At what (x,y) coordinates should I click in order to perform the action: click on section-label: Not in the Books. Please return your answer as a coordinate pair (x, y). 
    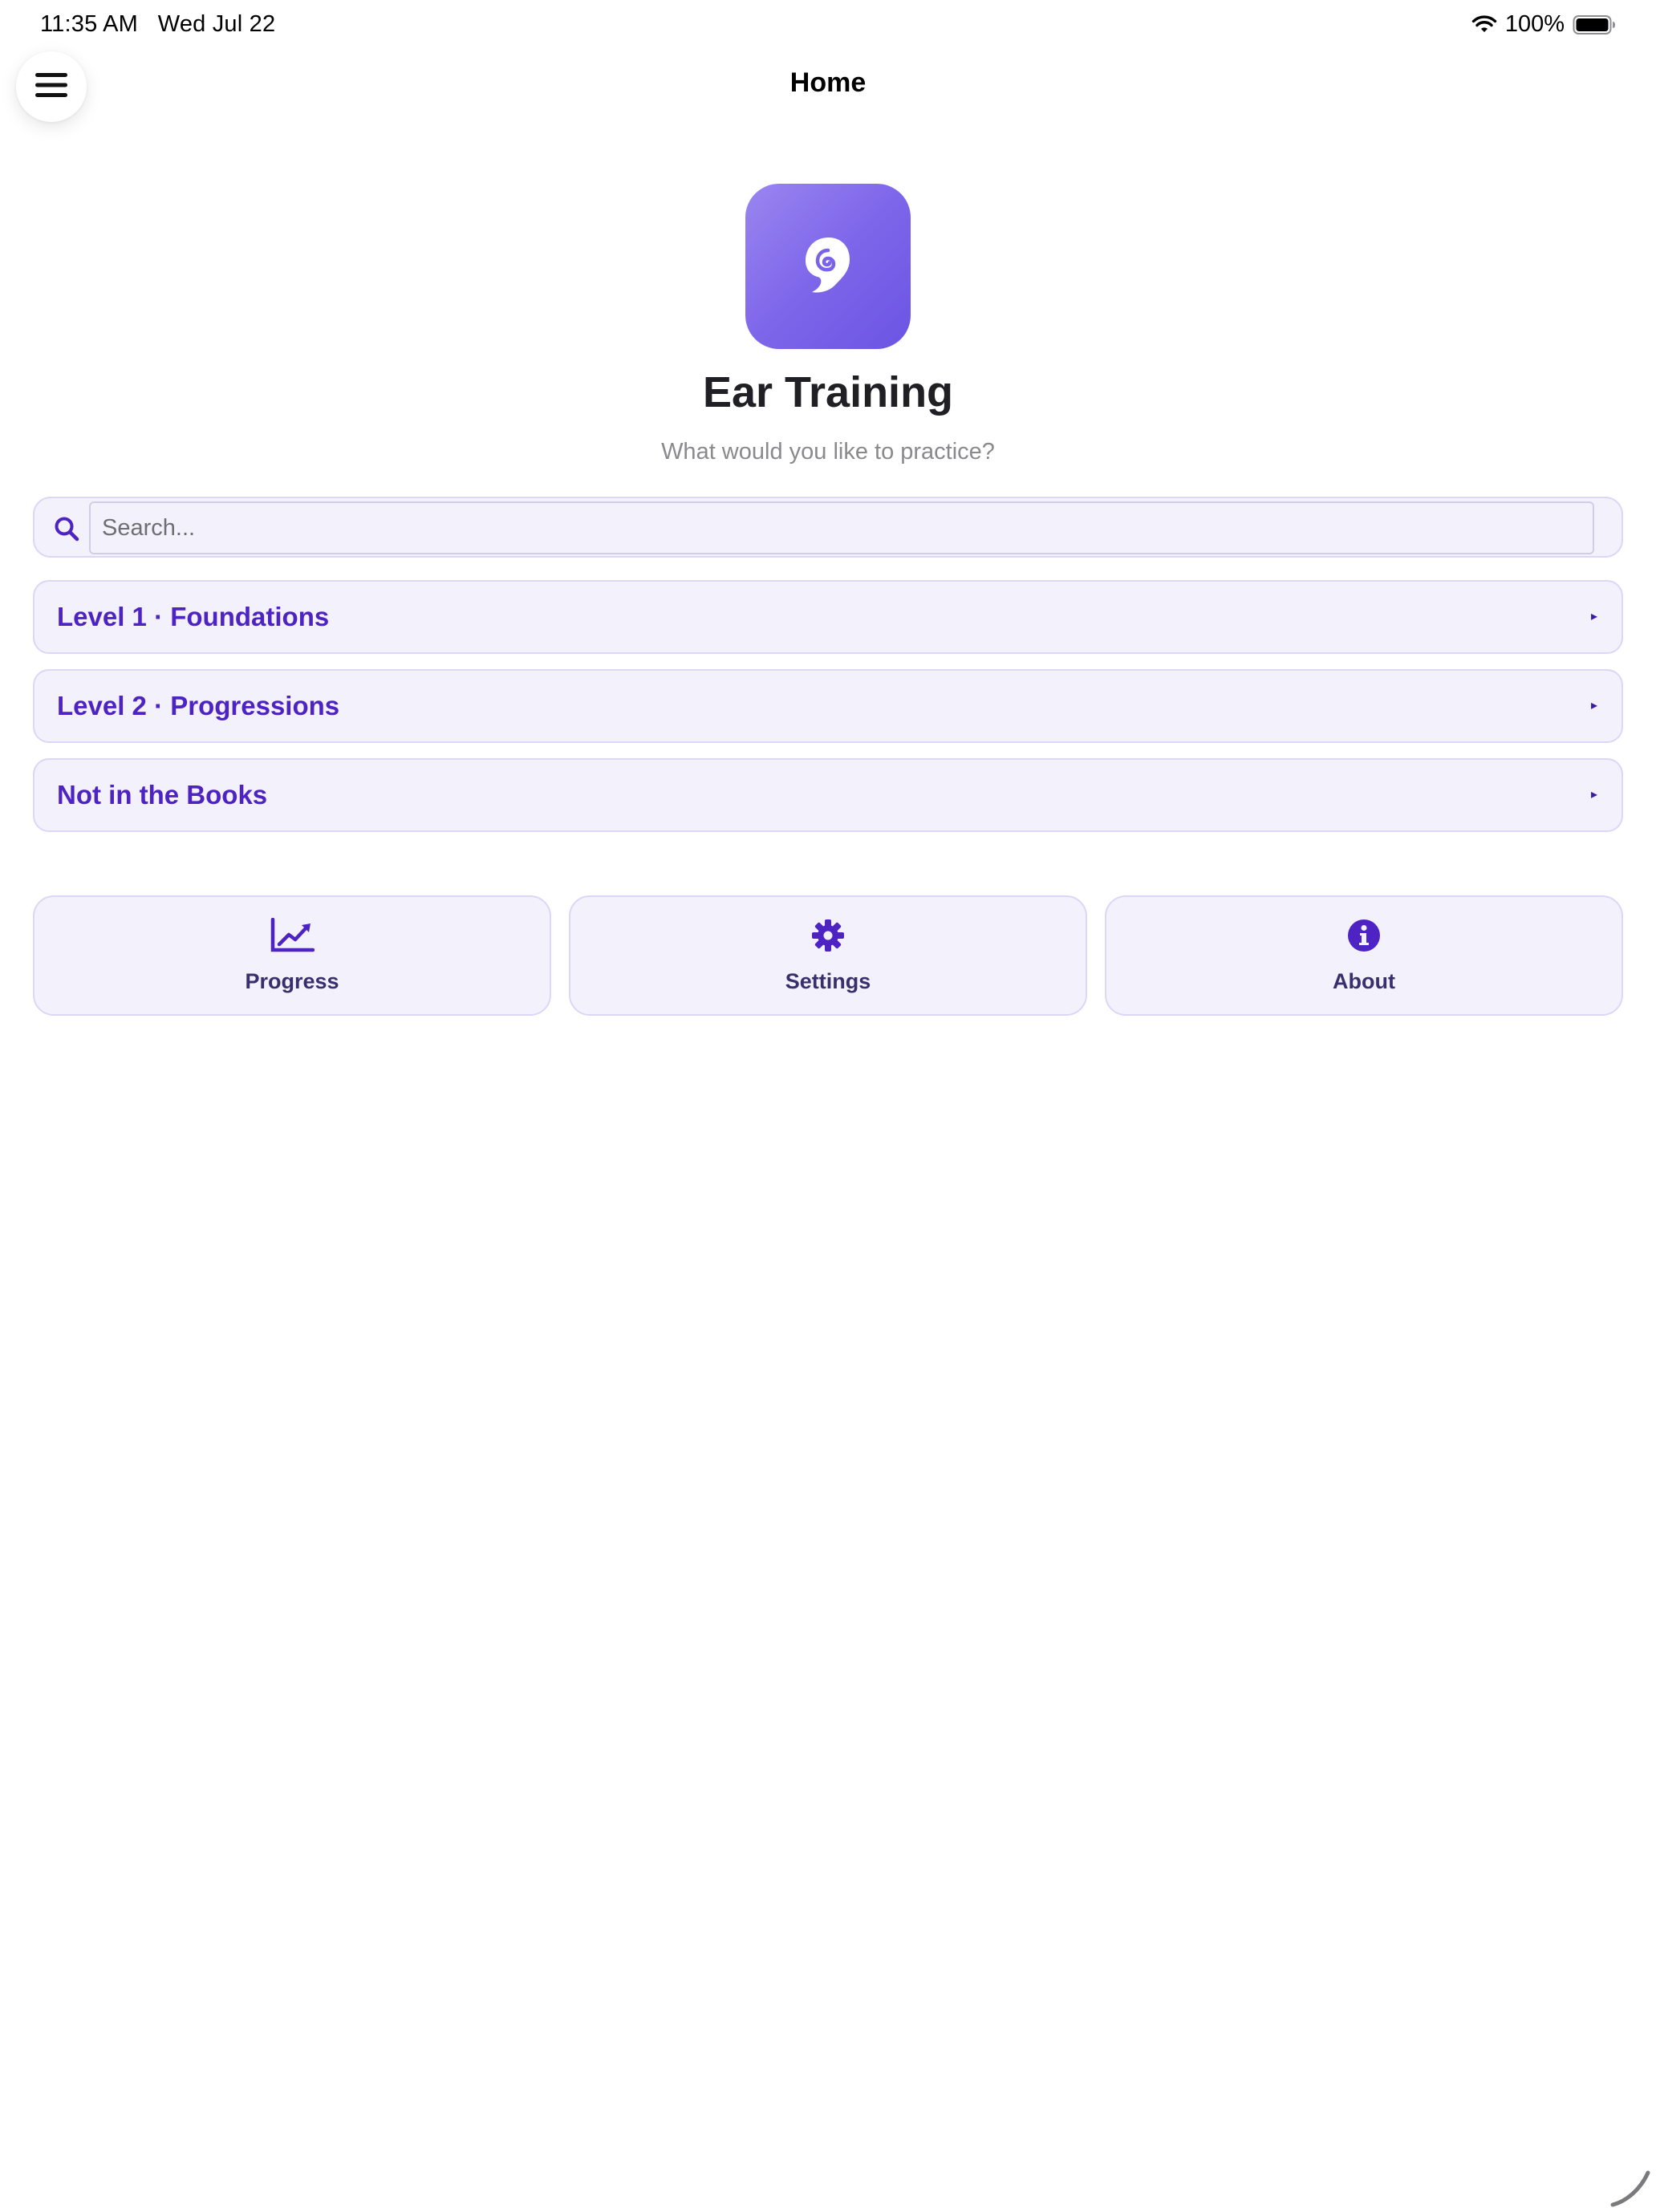
    Looking at the image, I should click on (162, 795).